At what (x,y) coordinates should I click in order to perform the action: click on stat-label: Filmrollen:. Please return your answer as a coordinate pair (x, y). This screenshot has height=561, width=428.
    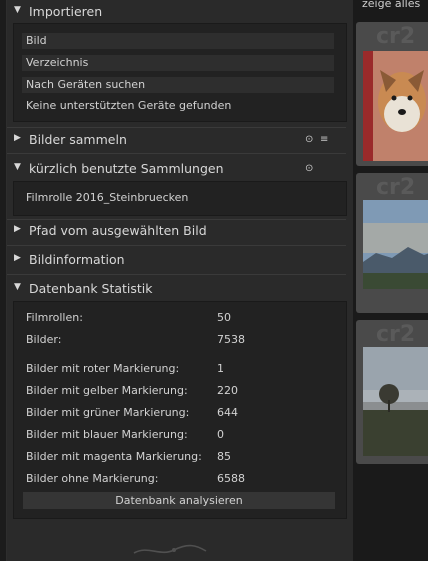
    Looking at the image, I should click on (54, 317).